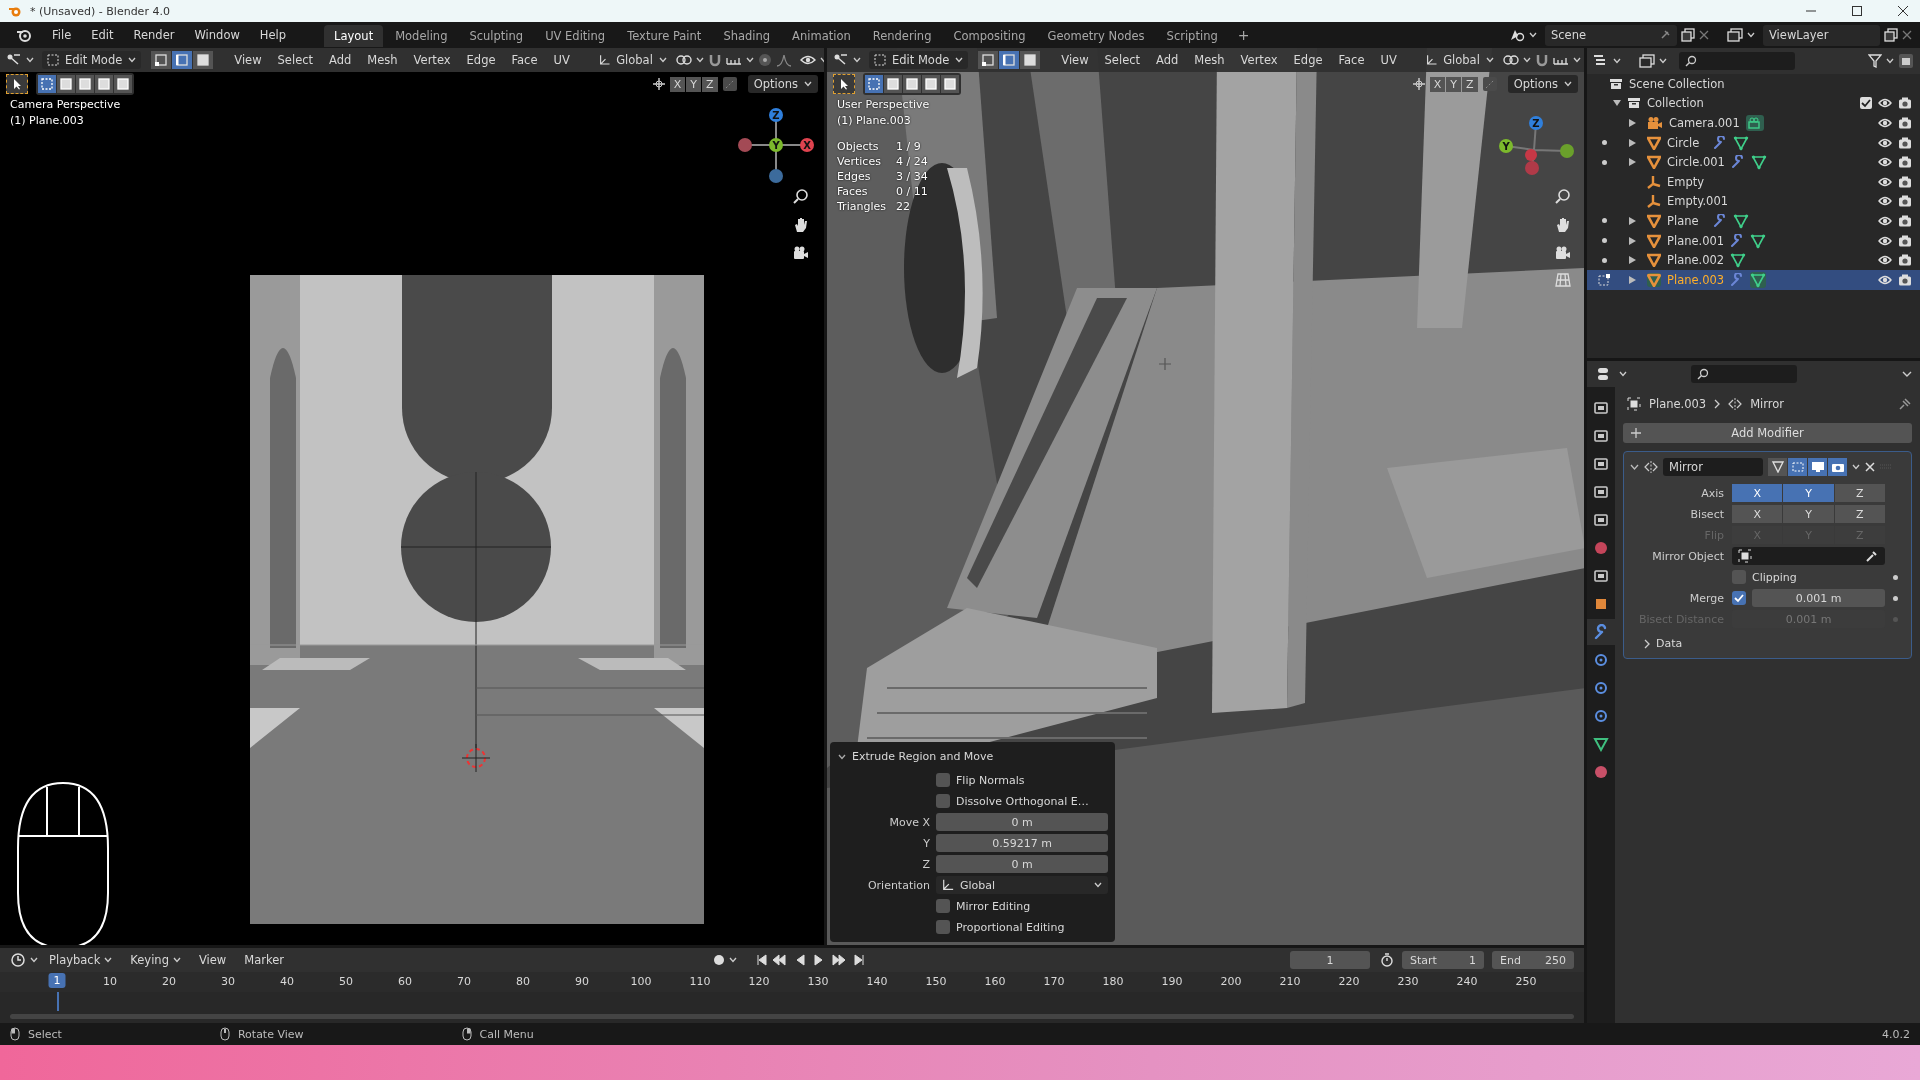 Image resolution: width=1920 pixels, height=1080 pixels. Describe the element at coordinates (1857, 11) in the screenshot. I see `maximize-icon` at that location.